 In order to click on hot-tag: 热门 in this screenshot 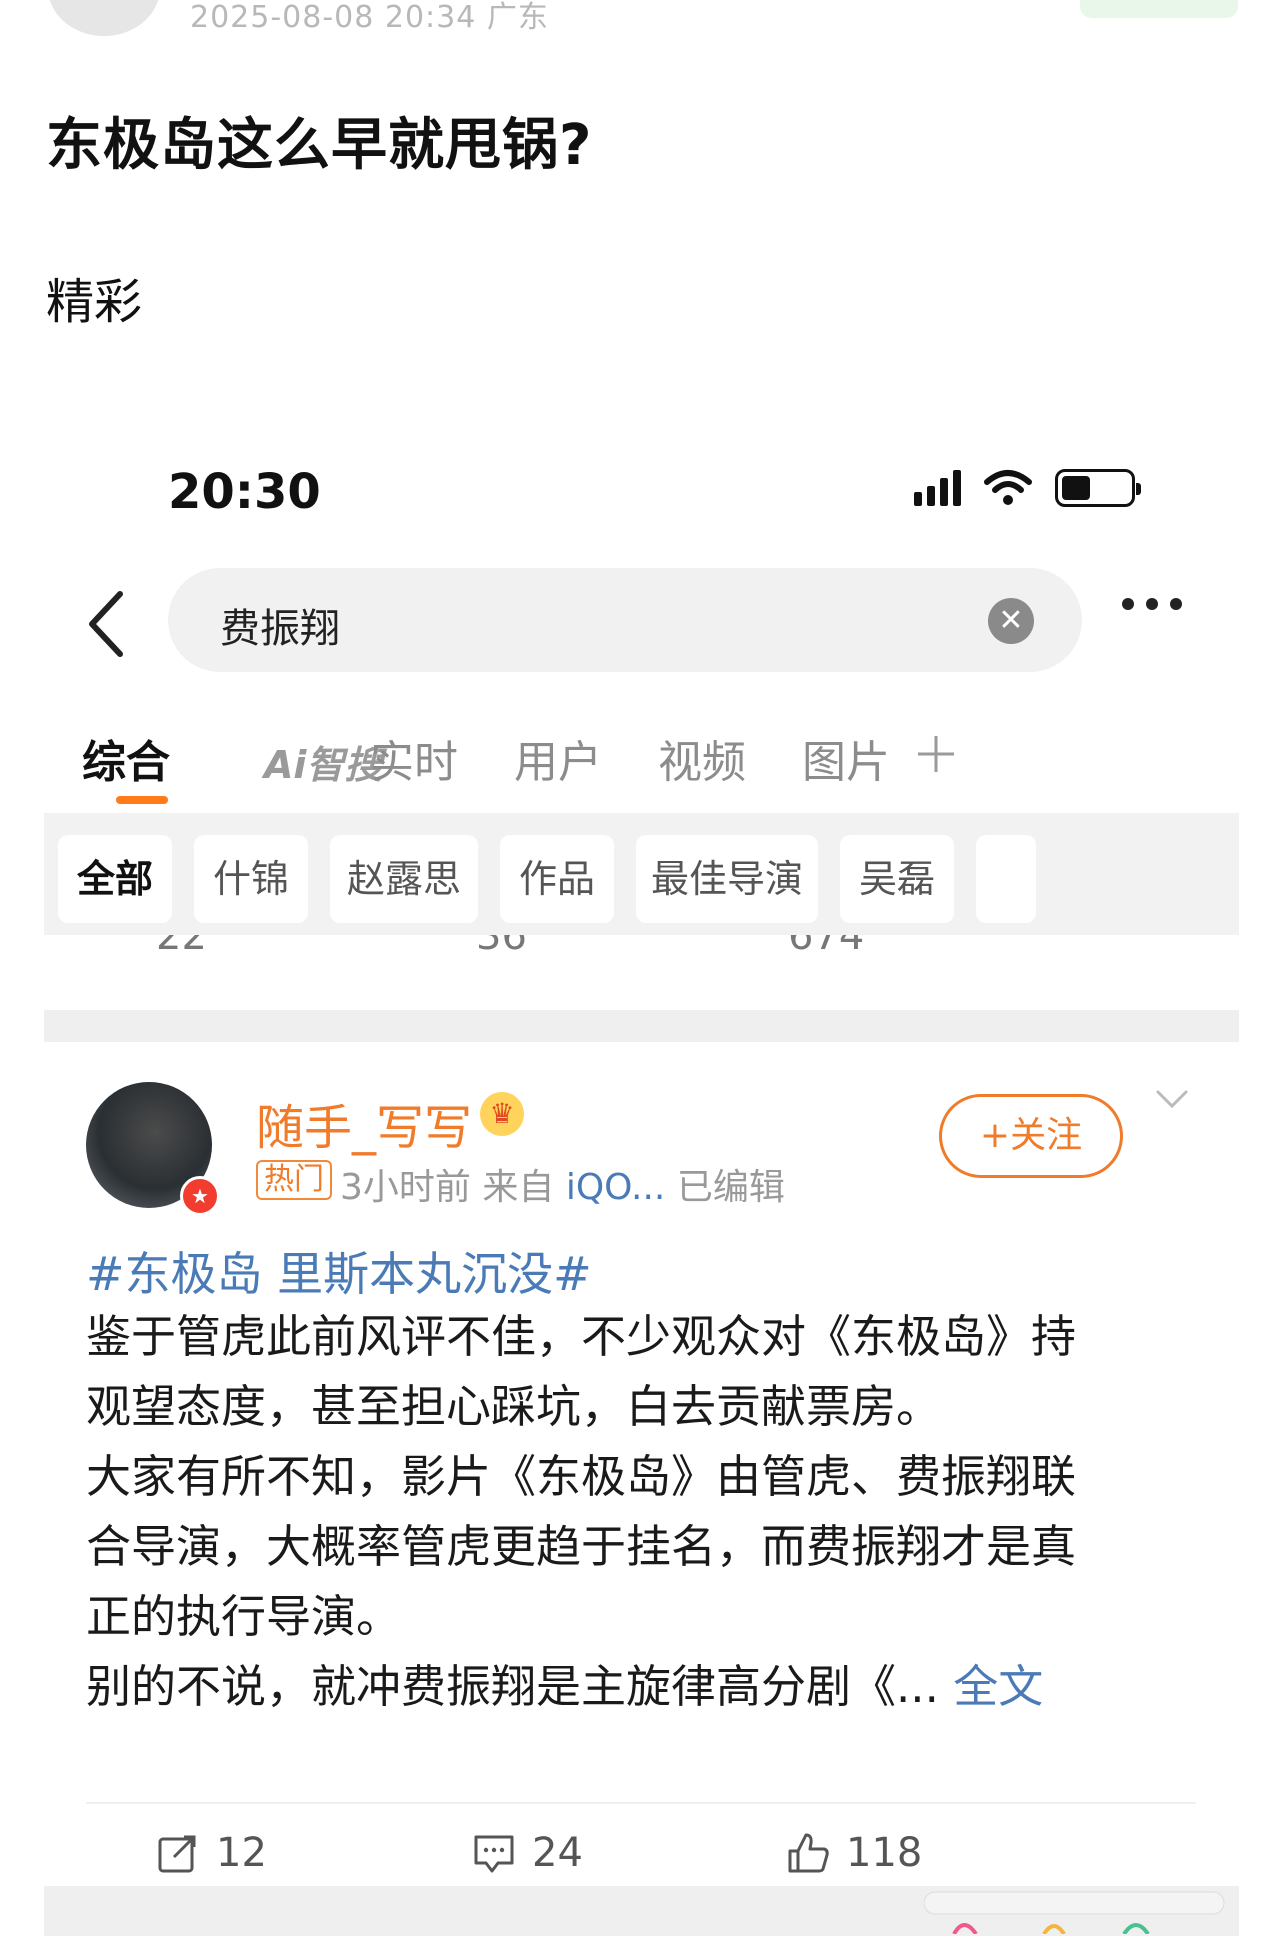, I will do `click(294, 1180)`.